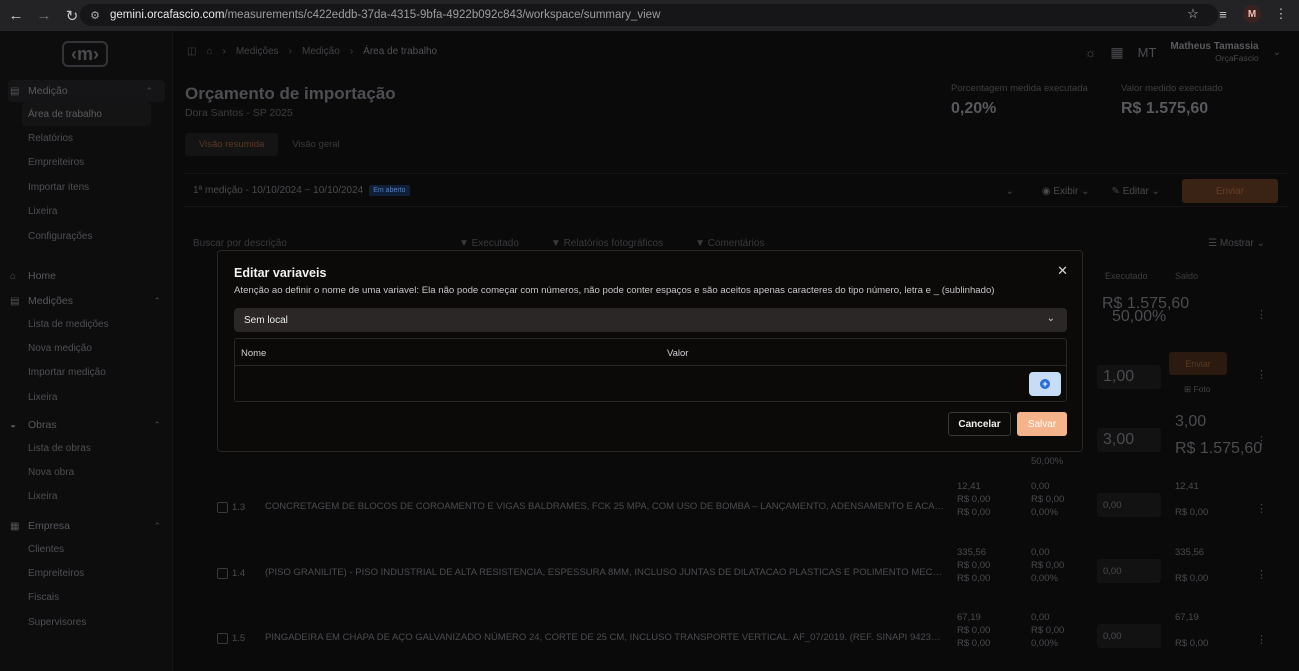 This screenshot has height=671, width=1299. What do you see at coordinates (1193, 14) in the screenshot?
I see `bookmark-star-icon: ☆` at bounding box center [1193, 14].